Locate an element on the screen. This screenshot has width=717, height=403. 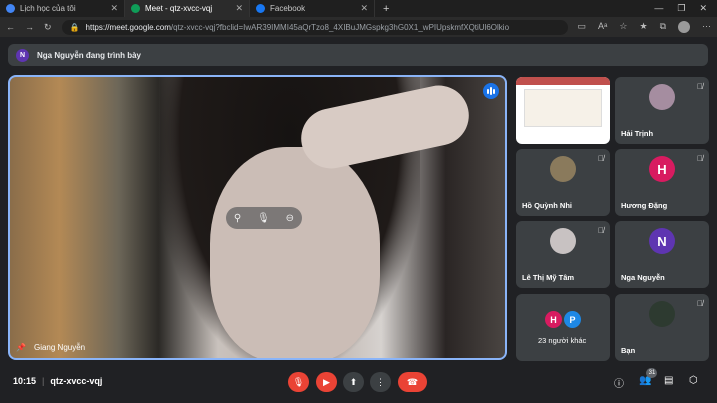
facebook-favicon-icon is located at coordinates (260, 8).